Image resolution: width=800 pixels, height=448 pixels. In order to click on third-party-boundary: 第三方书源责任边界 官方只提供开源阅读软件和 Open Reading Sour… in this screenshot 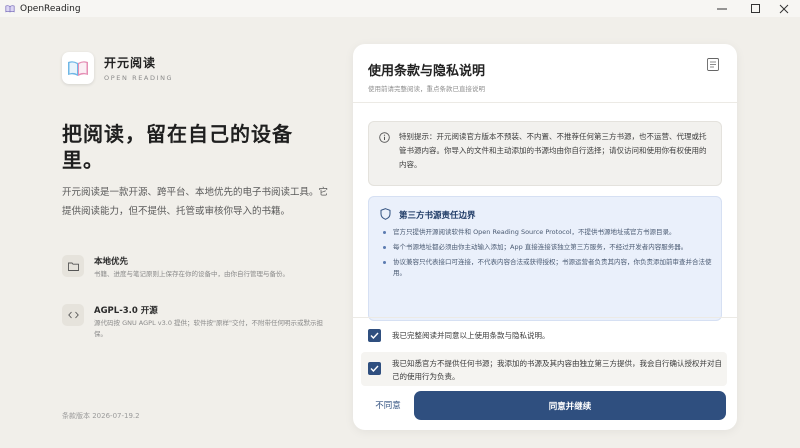, I will do `click(545, 258)`.